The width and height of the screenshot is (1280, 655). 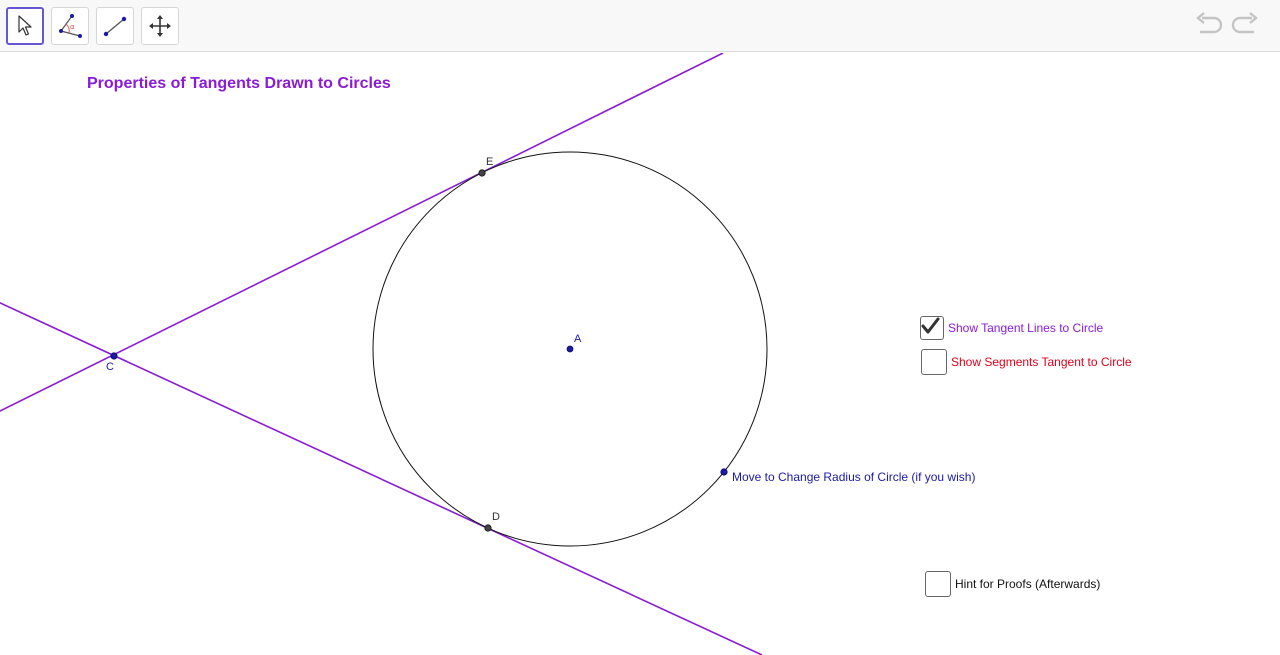 I want to click on move-tool-button, so click(x=25, y=26).